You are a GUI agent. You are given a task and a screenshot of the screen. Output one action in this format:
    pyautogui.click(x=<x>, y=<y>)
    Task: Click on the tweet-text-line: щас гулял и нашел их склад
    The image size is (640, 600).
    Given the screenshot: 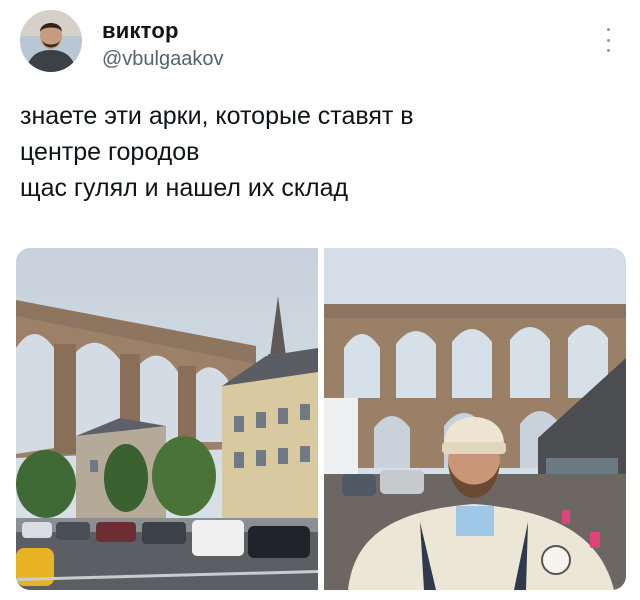 What is the action you would take?
    pyautogui.click(x=184, y=188)
    